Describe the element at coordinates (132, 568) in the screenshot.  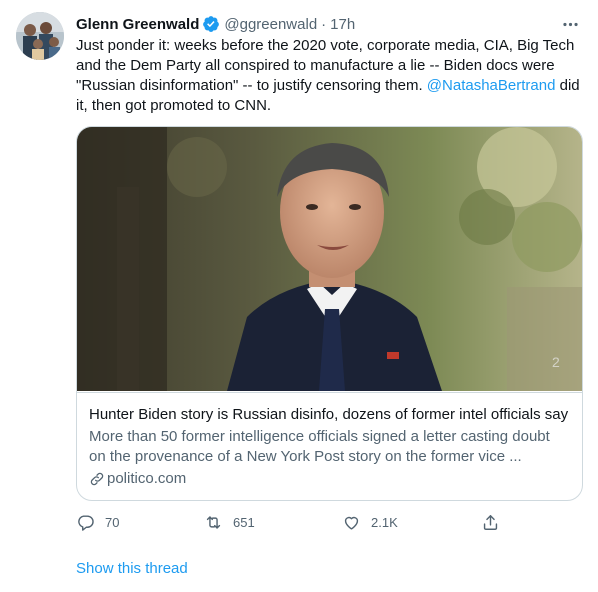
I see `show-thread-link: Show this thread` at that location.